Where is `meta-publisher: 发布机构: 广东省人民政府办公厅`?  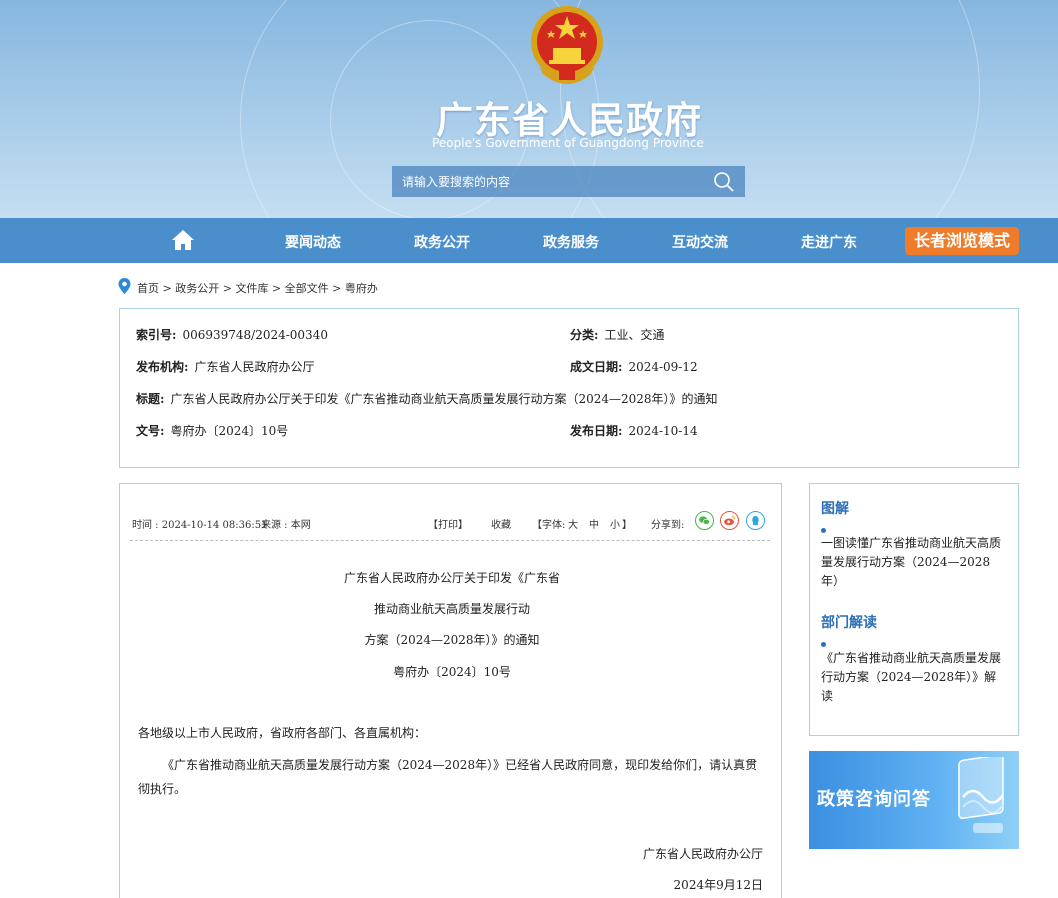 meta-publisher: 发布机构: 广东省人民政府办公厅 is located at coordinates (225, 366).